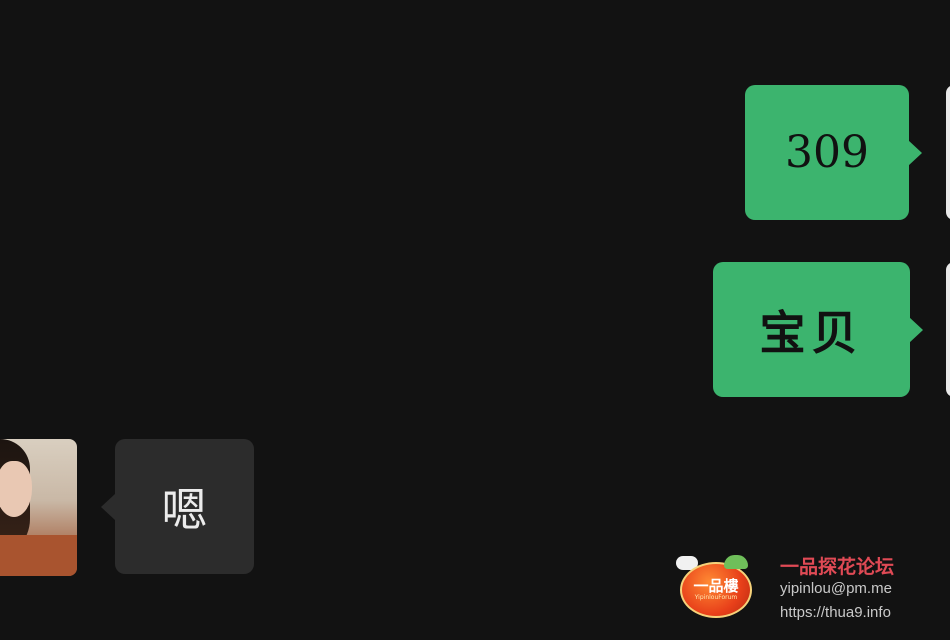  What do you see at coordinates (837, 567) in the screenshot?
I see `watermark-title: 一品探花论坛` at bounding box center [837, 567].